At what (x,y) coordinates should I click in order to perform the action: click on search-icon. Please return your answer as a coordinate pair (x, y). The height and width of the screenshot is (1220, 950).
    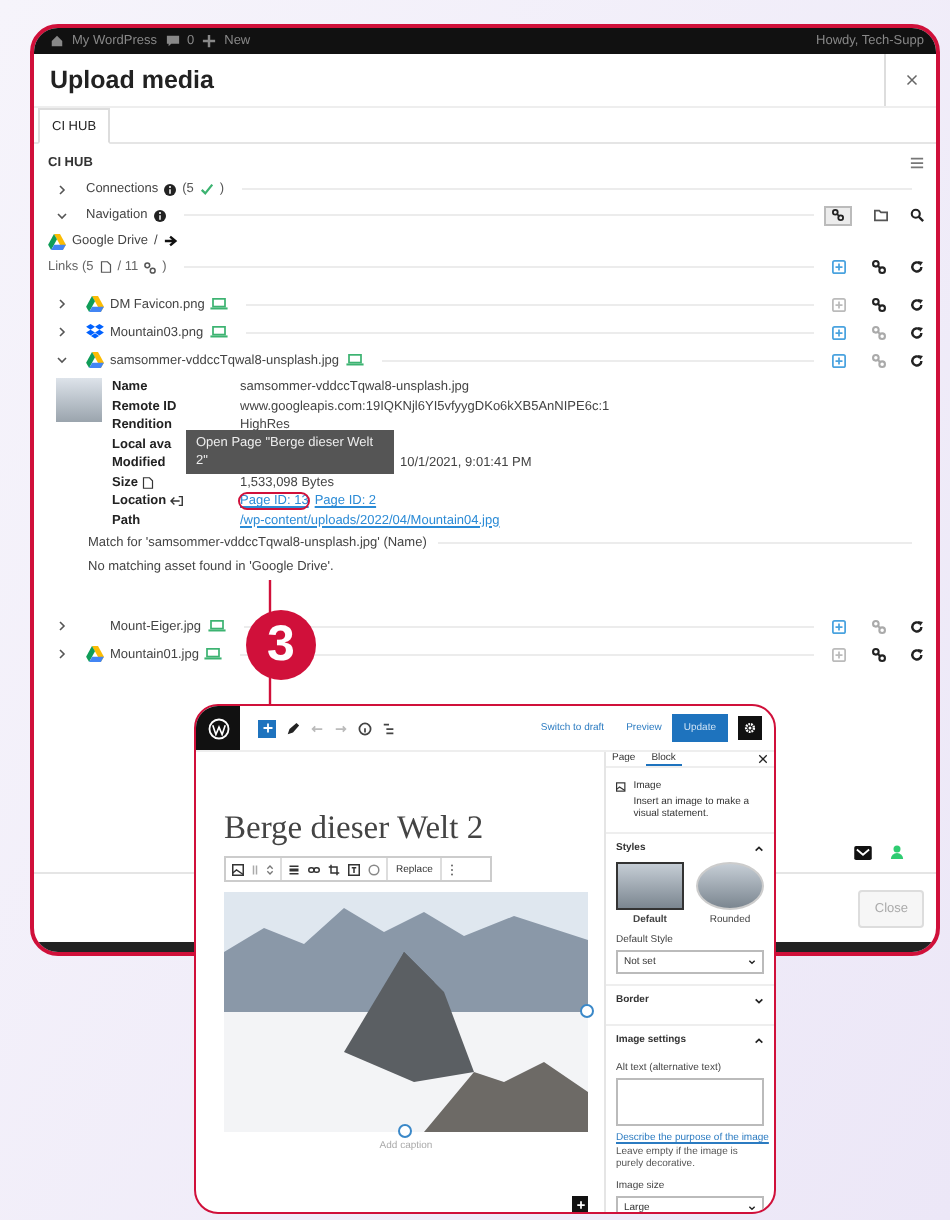
    Looking at the image, I should click on (917, 215).